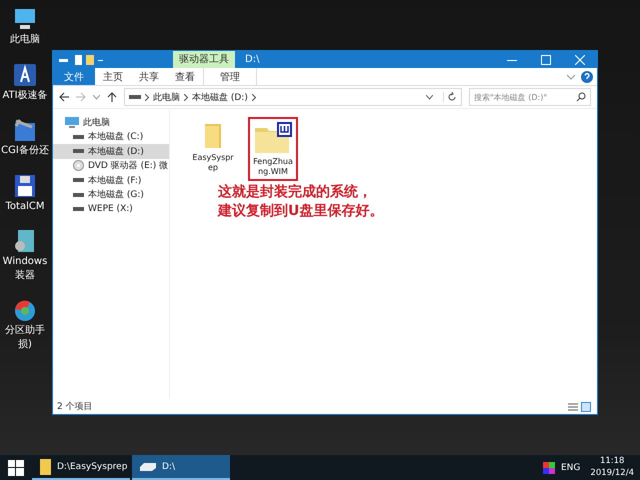 The image size is (640, 480). I want to click on windows-logo-icon, so click(16, 468).